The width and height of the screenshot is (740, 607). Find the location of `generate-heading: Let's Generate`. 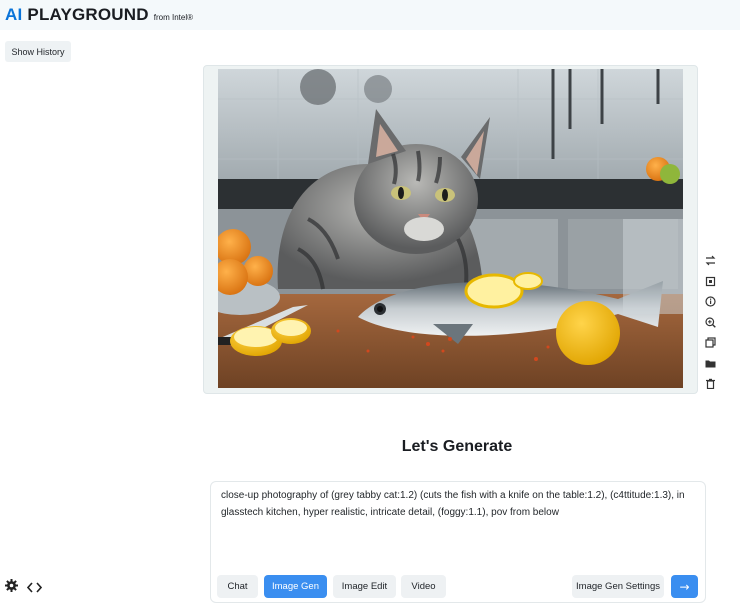

generate-heading: Let's Generate is located at coordinates (457, 446).